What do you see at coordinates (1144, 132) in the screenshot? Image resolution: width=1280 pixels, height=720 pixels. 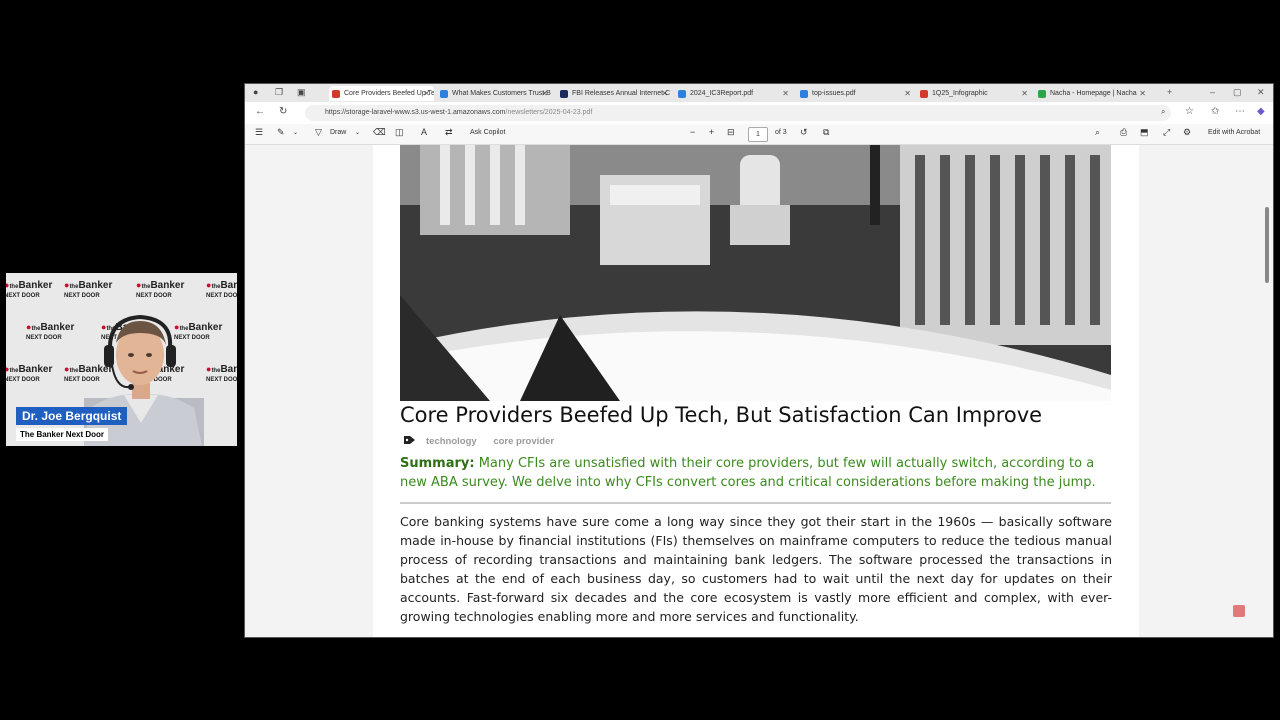 I see `save-icon: ⬒` at bounding box center [1144, 132].